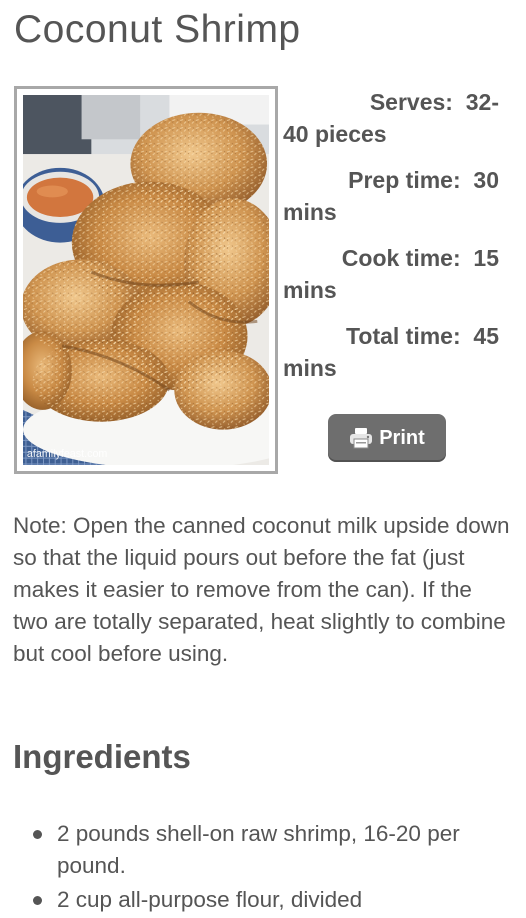 The image size is (526, 918). Describe the element at coordinates (391, 118) in the screenshot. I see `meta-serves: Serves: 32- 40 pieces` at that location.